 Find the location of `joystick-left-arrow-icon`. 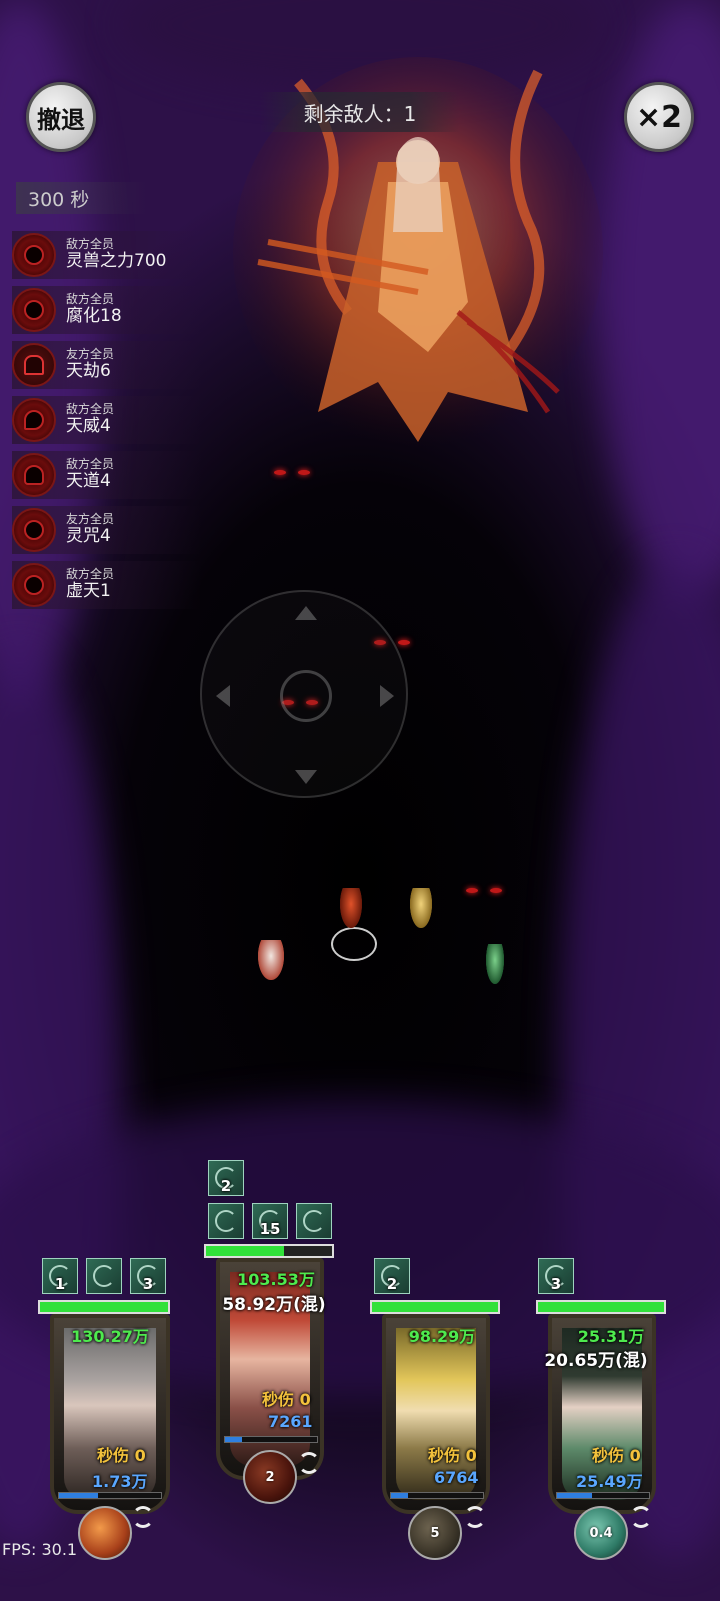

joystick-left-arrow-icon is located at coordinates (223, 696).